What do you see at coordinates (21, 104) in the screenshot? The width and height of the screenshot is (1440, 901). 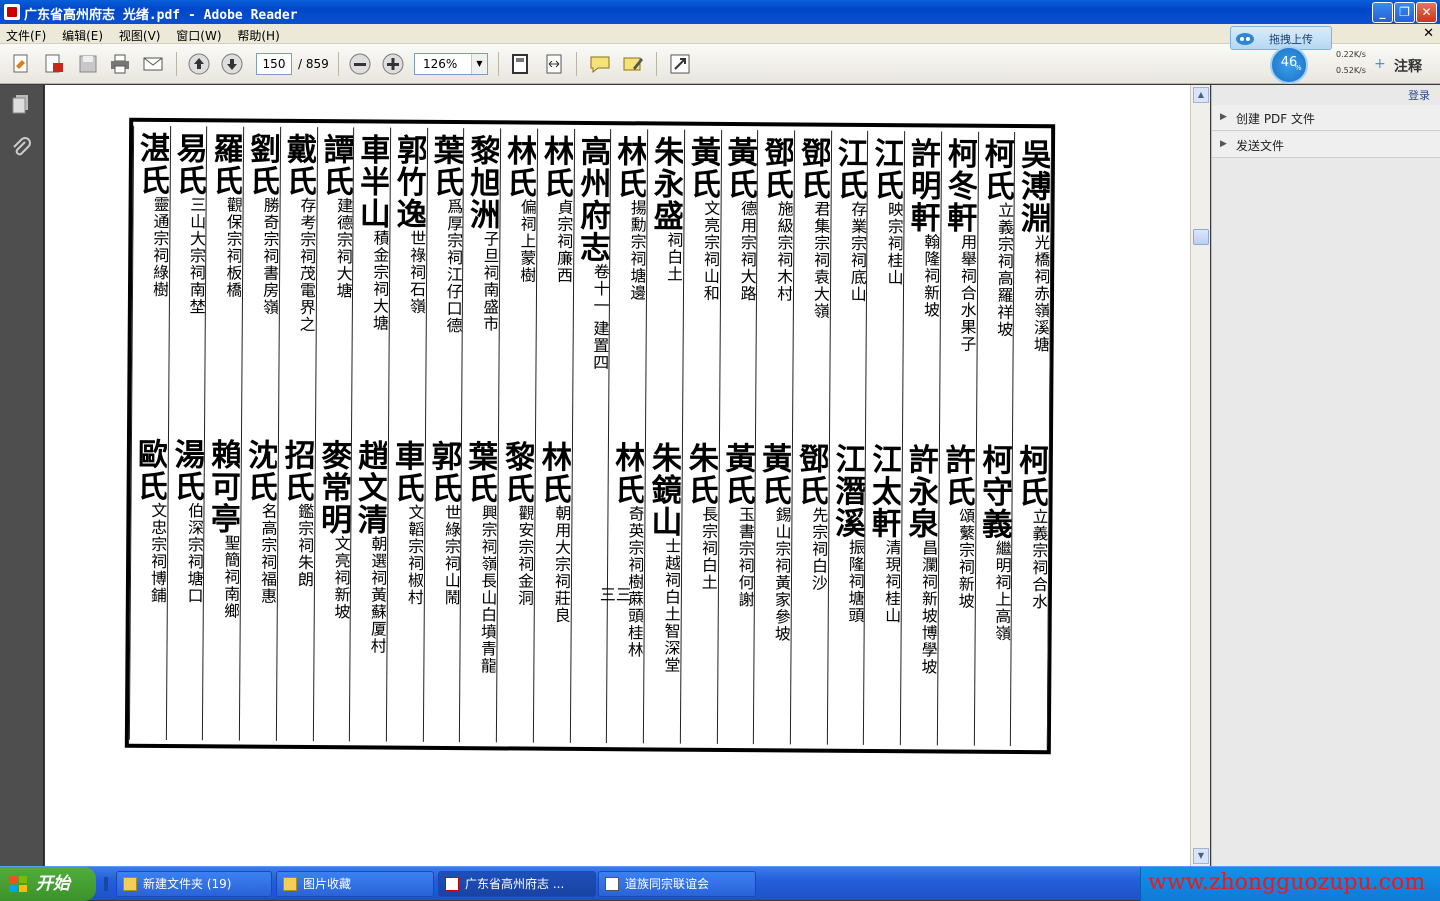 I see `pages-panel-icon` at bounding box center [21, 104].